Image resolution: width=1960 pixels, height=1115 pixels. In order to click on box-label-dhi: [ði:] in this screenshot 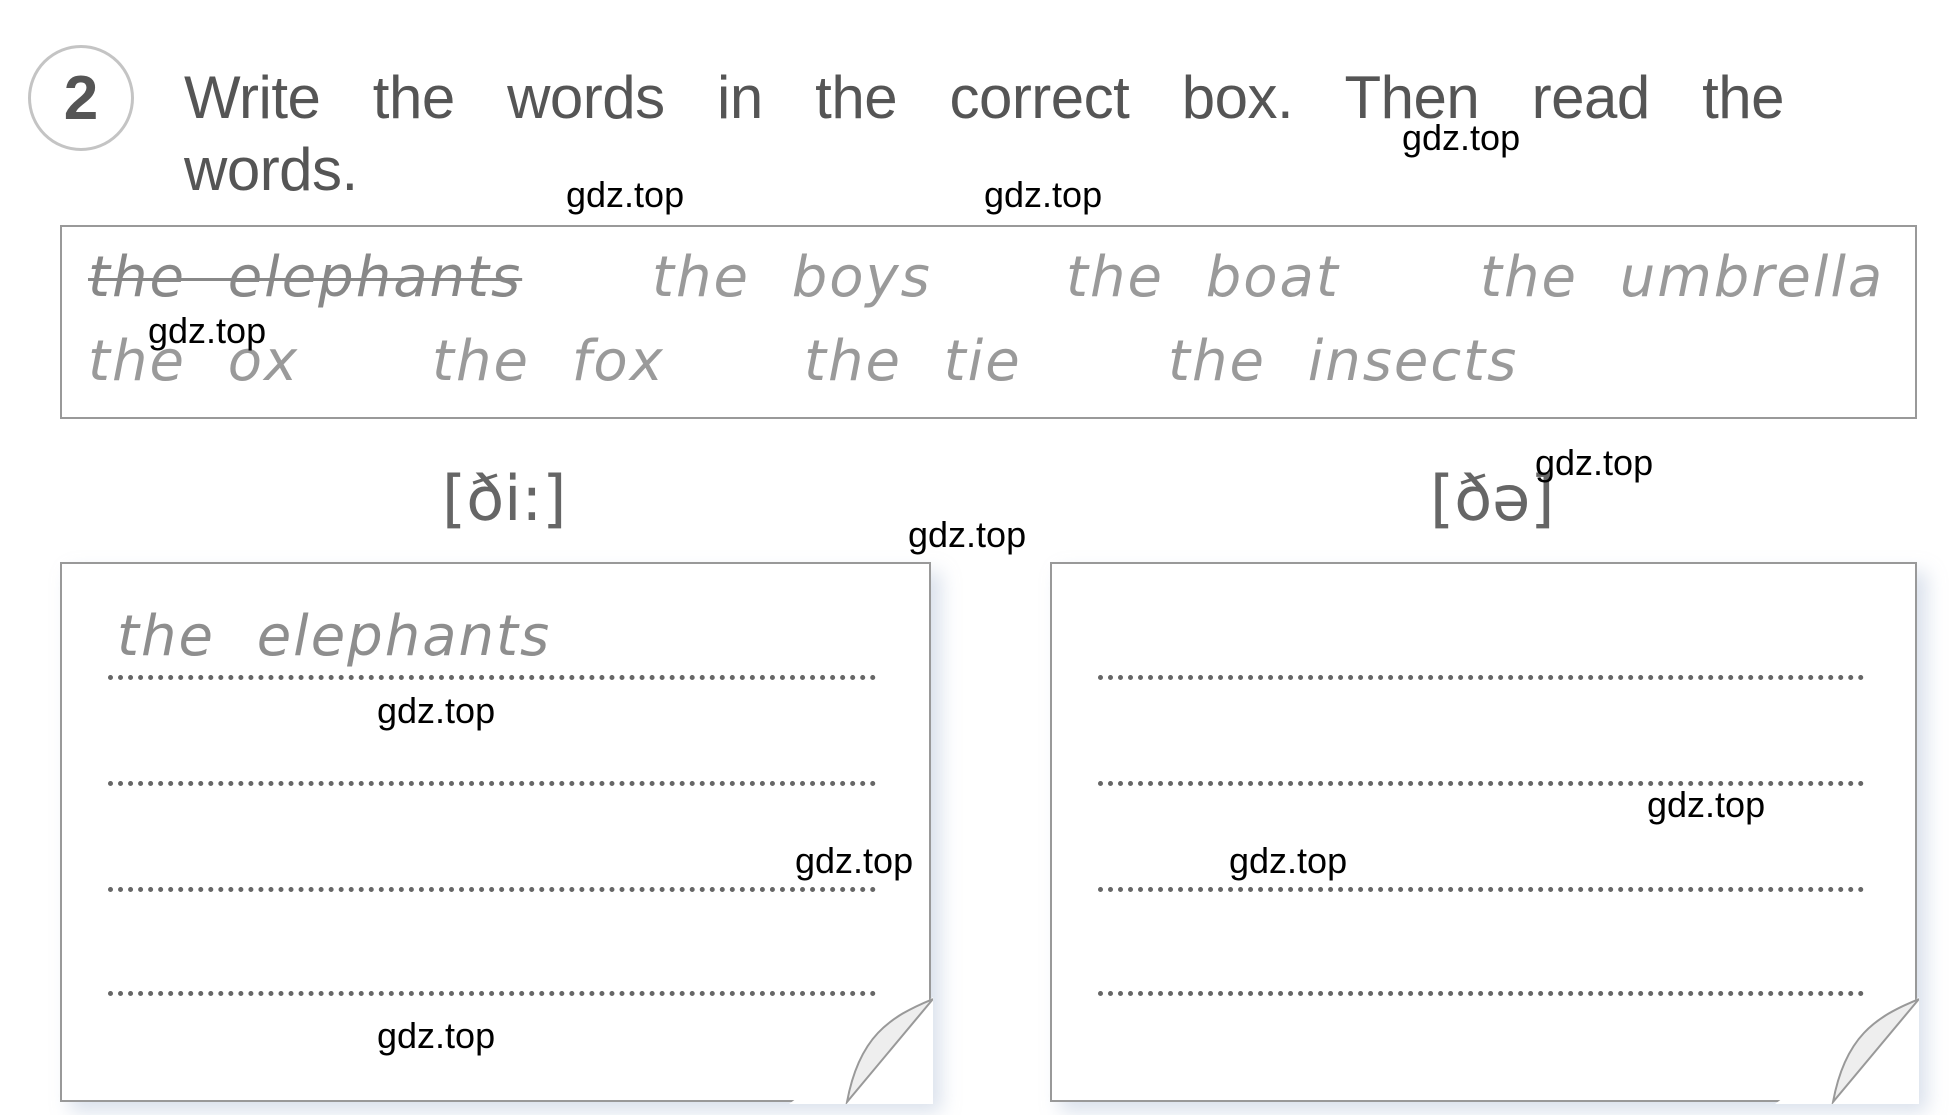, I will do `click(504, 498)`.